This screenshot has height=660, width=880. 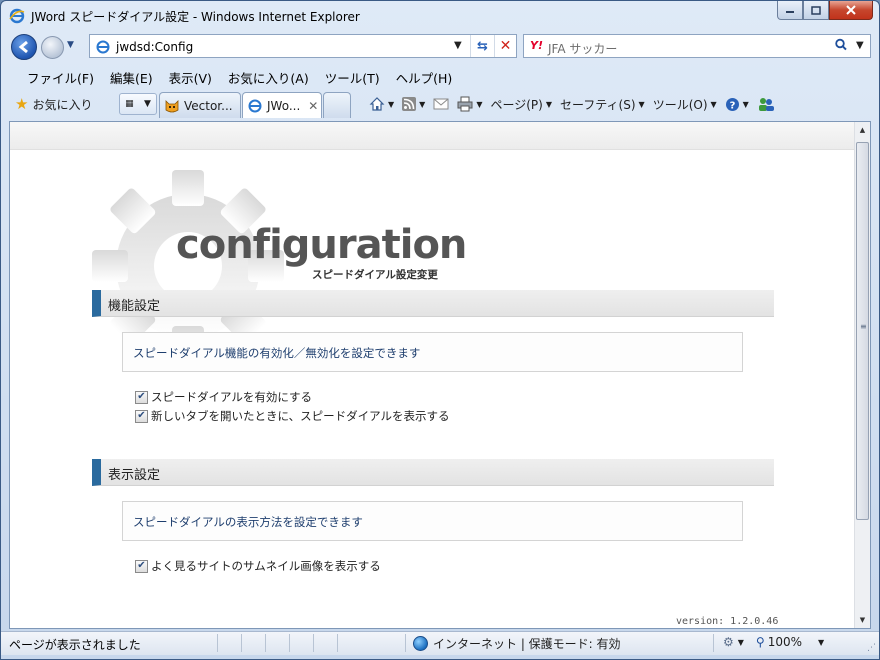 I want to click on close-button, so click(x=851, y=10).